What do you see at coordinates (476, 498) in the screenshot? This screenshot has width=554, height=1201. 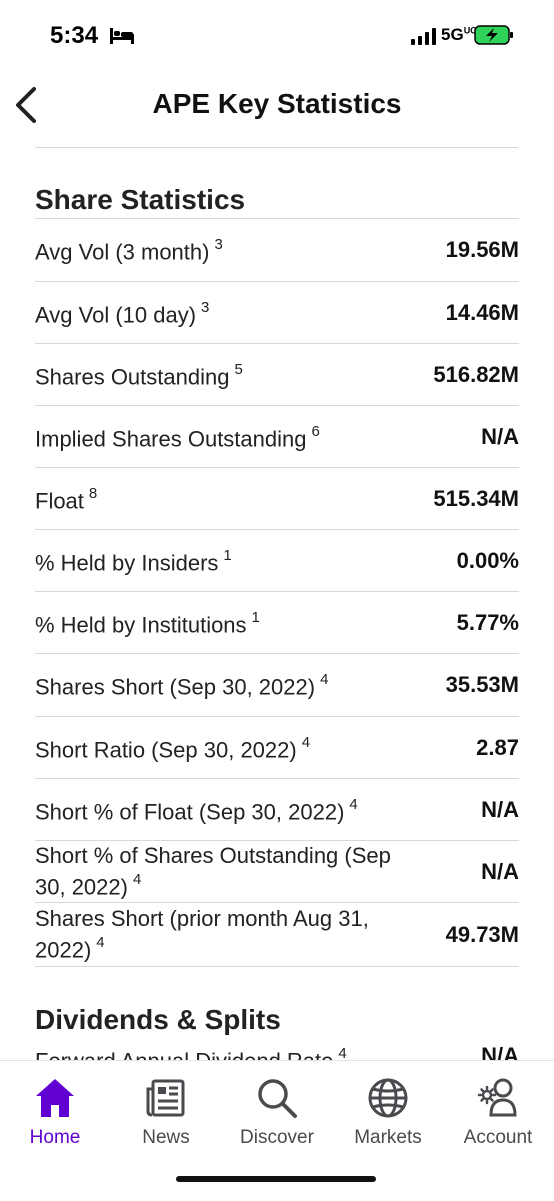 I see `stat-value: 515.34M` at bounding box center [476, 498].